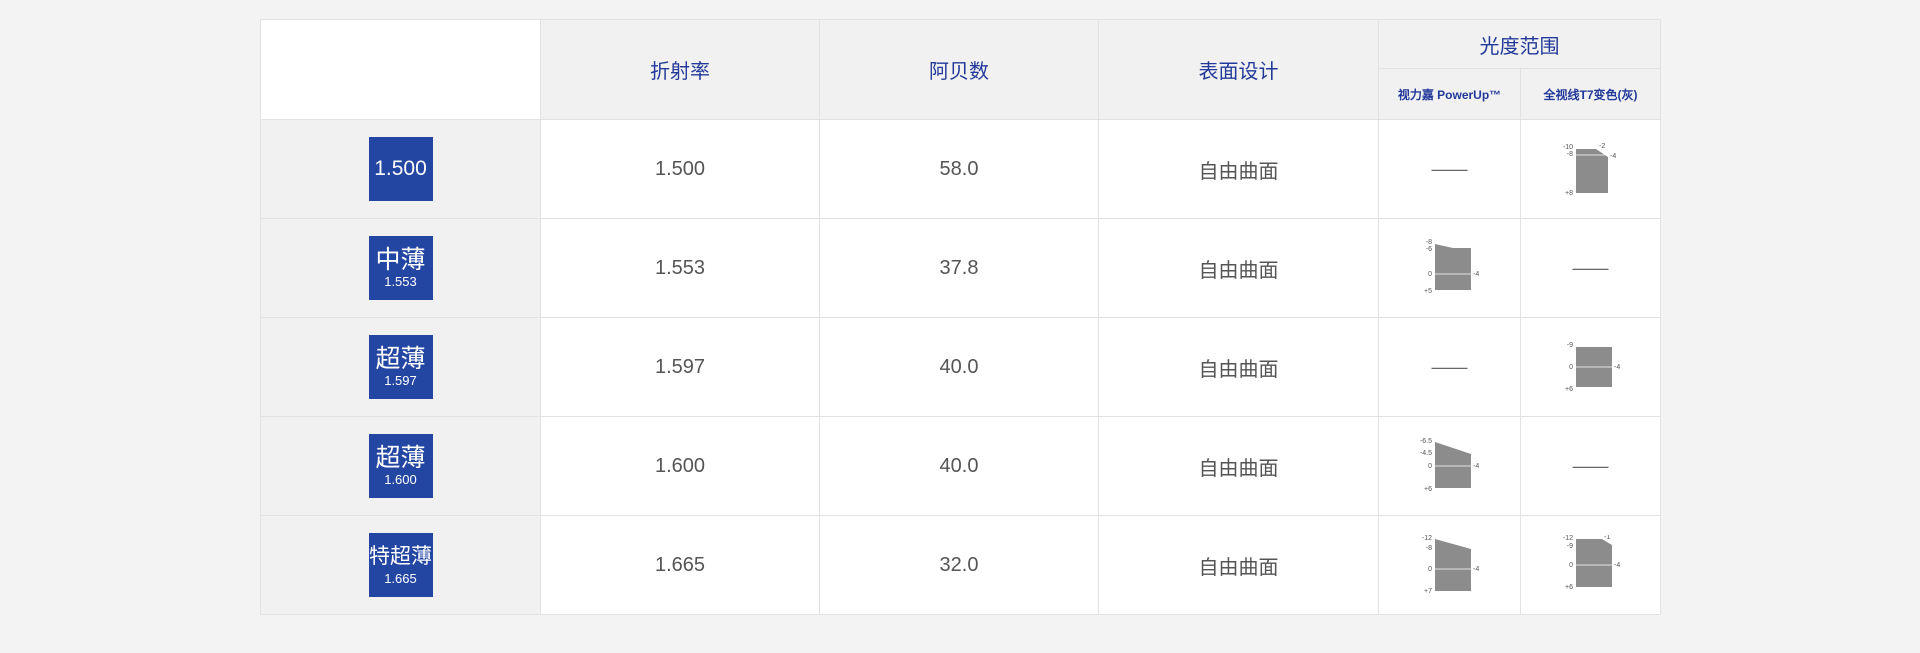 The height and width of the screenshot is (653, 1920). Describe the element at coordinates (1519, 44) in the screenshot. I see `header-power-range: 光度范围` at that location.